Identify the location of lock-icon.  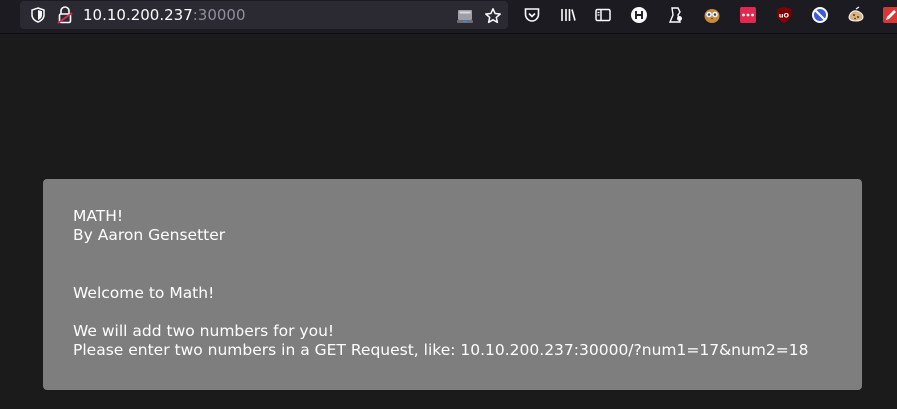
(65, 15).